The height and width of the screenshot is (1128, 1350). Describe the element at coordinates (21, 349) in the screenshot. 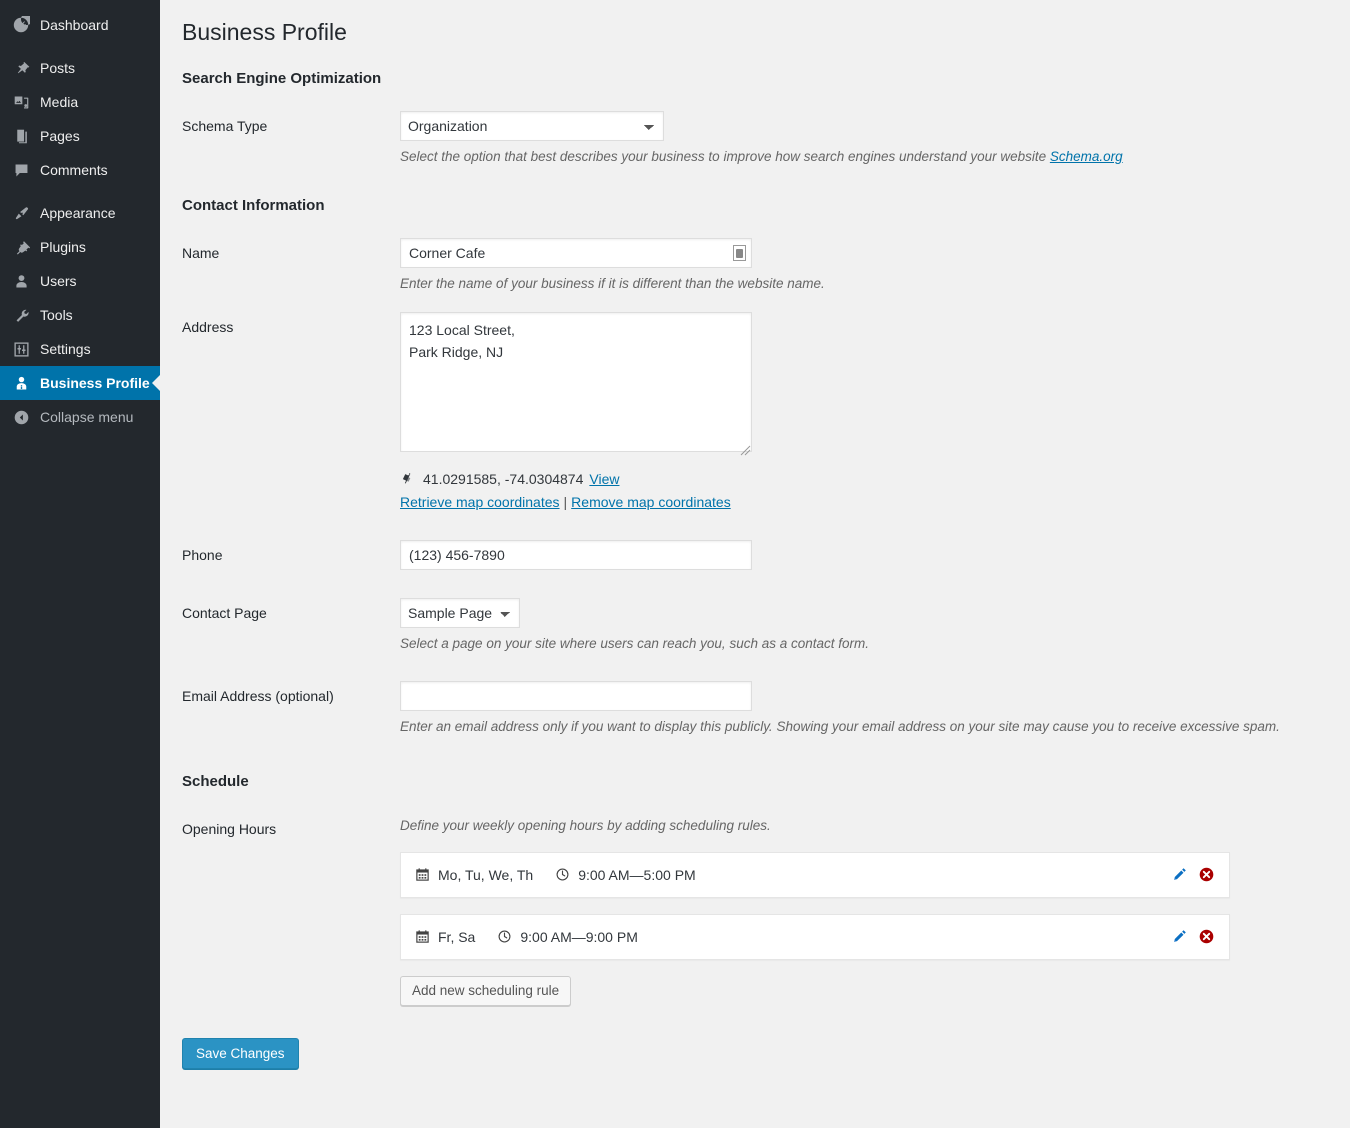

I see `sliders-icon` at that location.